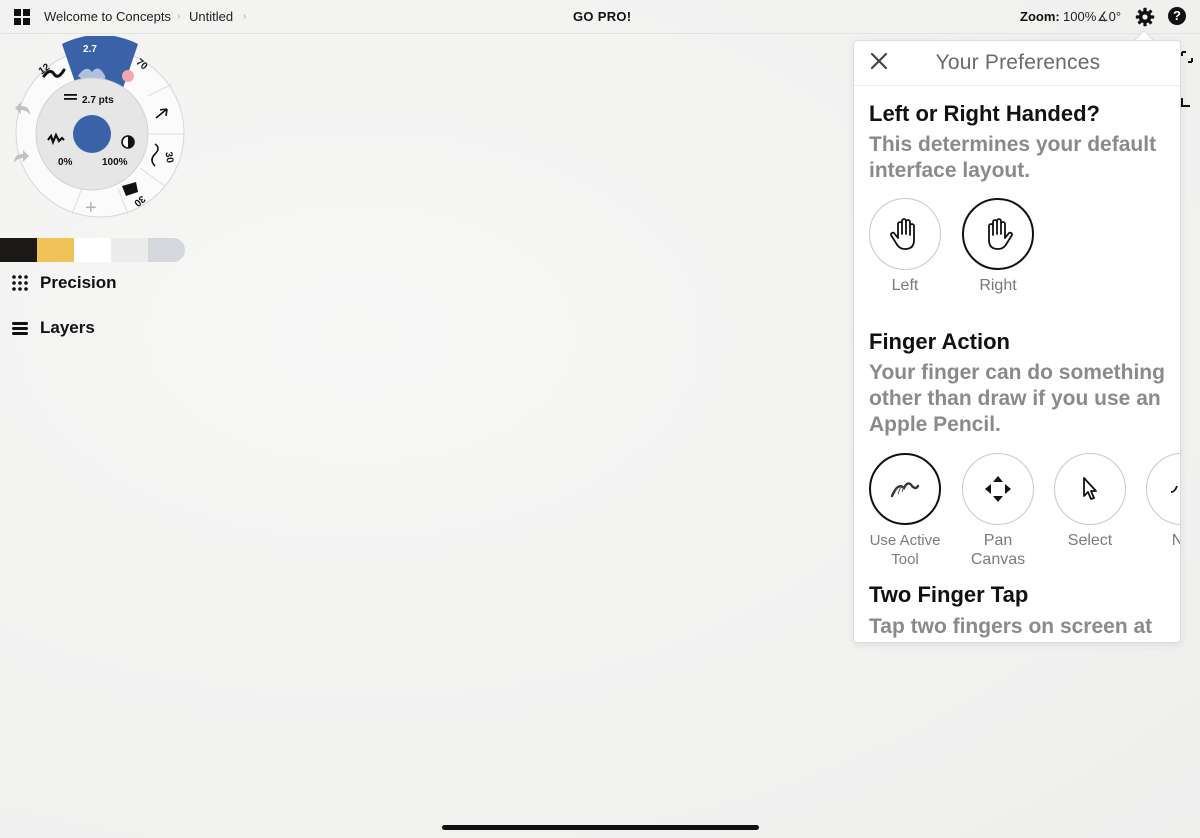 Image resolution: width=1200 pixels, height=838 pixels. I want to click on layers-button: Layers, so click(53, 328).